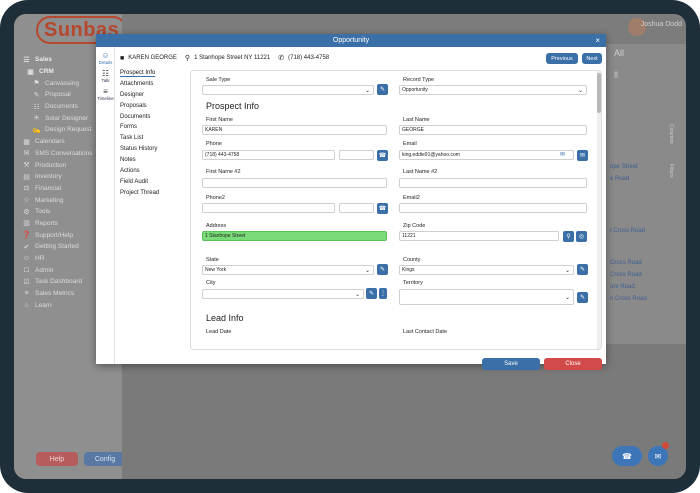 The image size is (700, 493). What do you see at coordinates (36, 84) in the screenshot?
I see `canvassing-icon: ⚑` at bounding box center [36, 84].